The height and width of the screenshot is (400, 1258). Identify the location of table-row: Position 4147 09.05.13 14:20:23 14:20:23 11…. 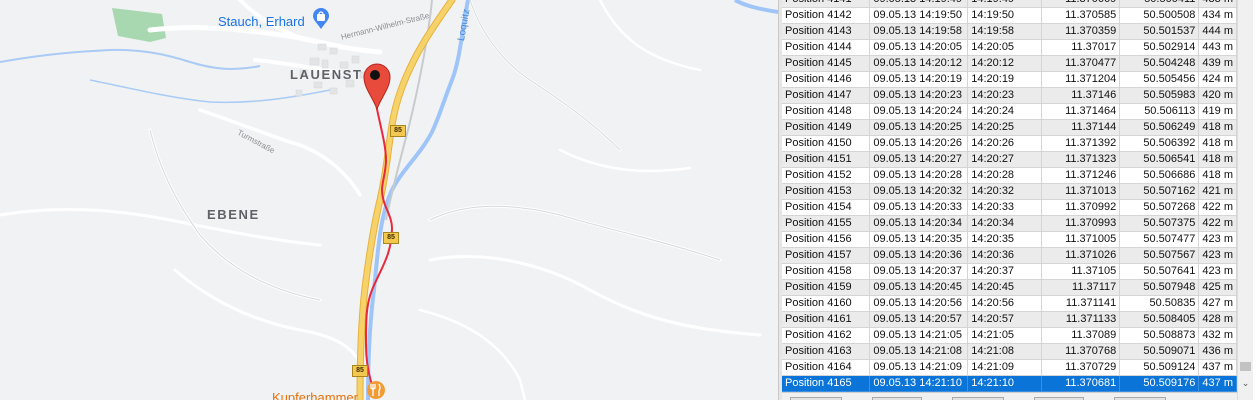
(1009, 95).